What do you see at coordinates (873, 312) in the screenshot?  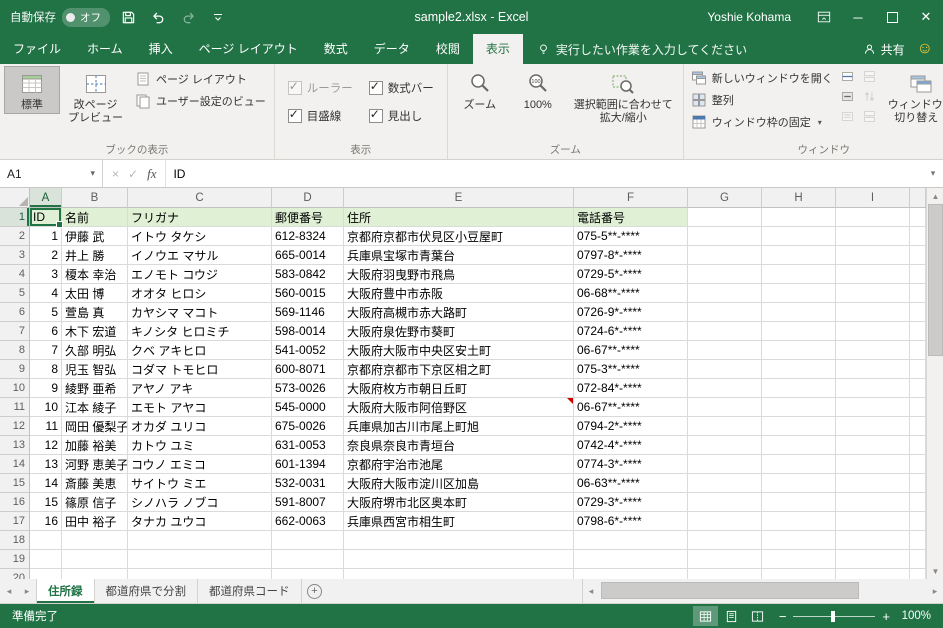 I see `cell-I6` at bounding box center [873, 312].